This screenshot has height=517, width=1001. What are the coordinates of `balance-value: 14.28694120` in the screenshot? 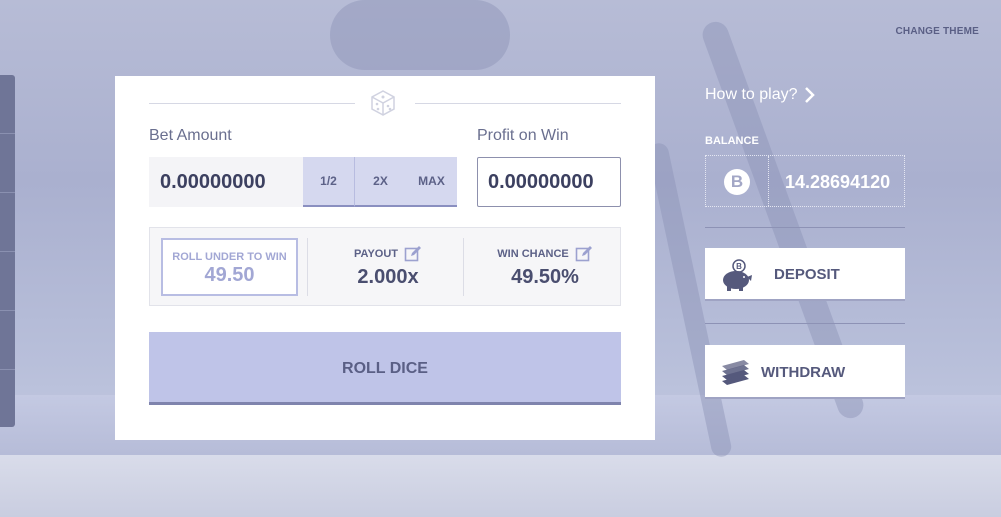 It's located at (838, 182).